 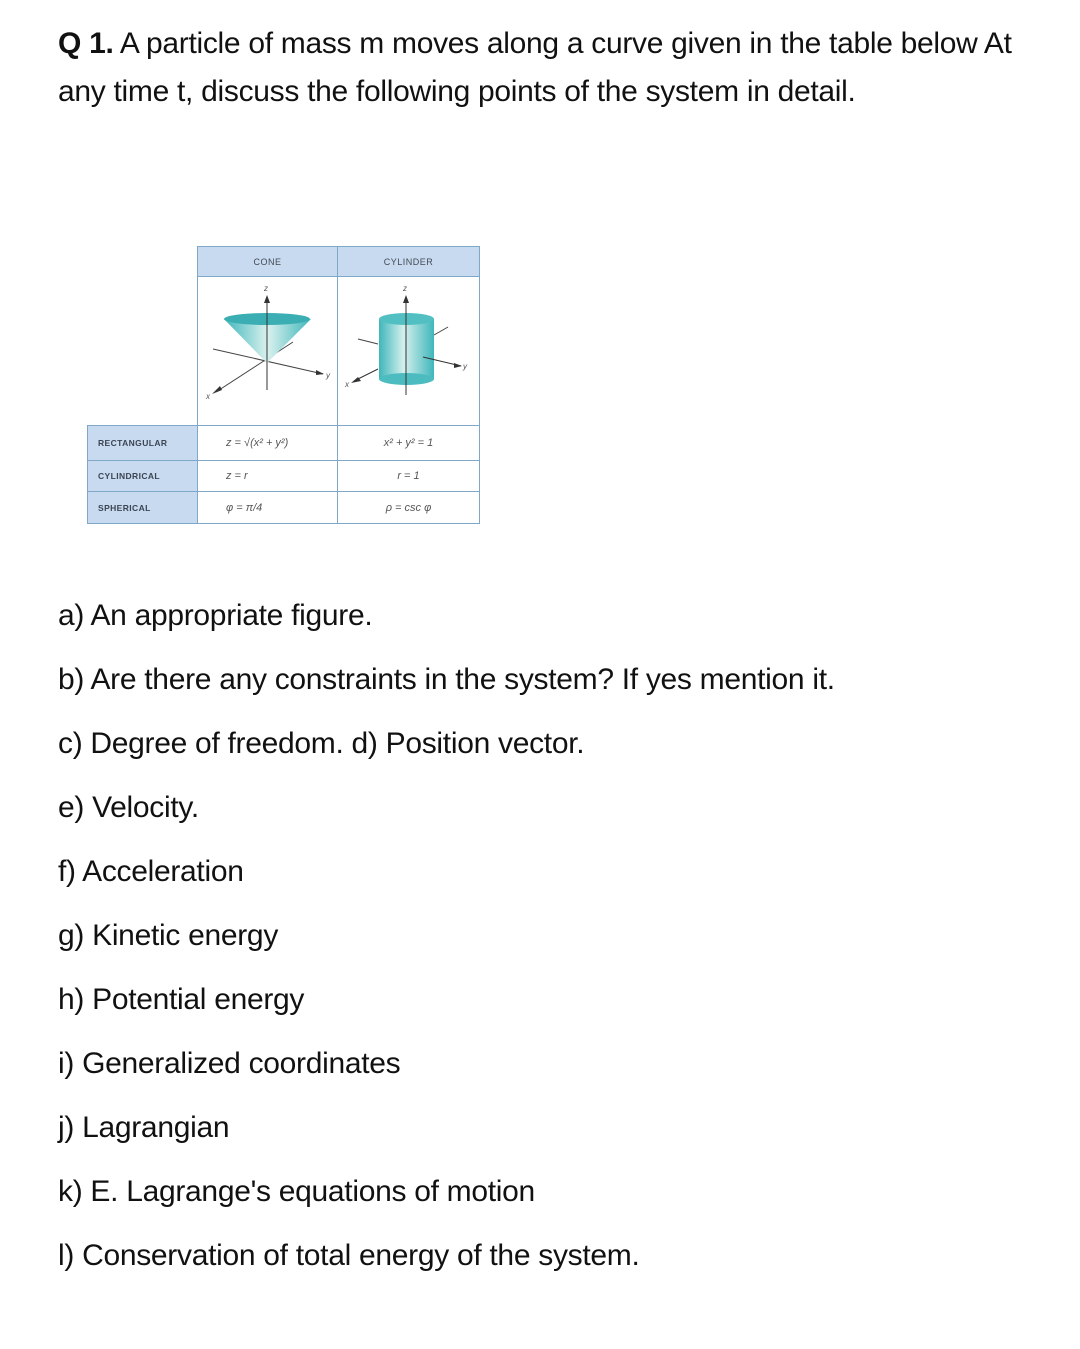 What do you see at coordinates (408, 261) in the screenshot?
I see `header-cylinder: CYLINDER` at bounding box center [408, 261].